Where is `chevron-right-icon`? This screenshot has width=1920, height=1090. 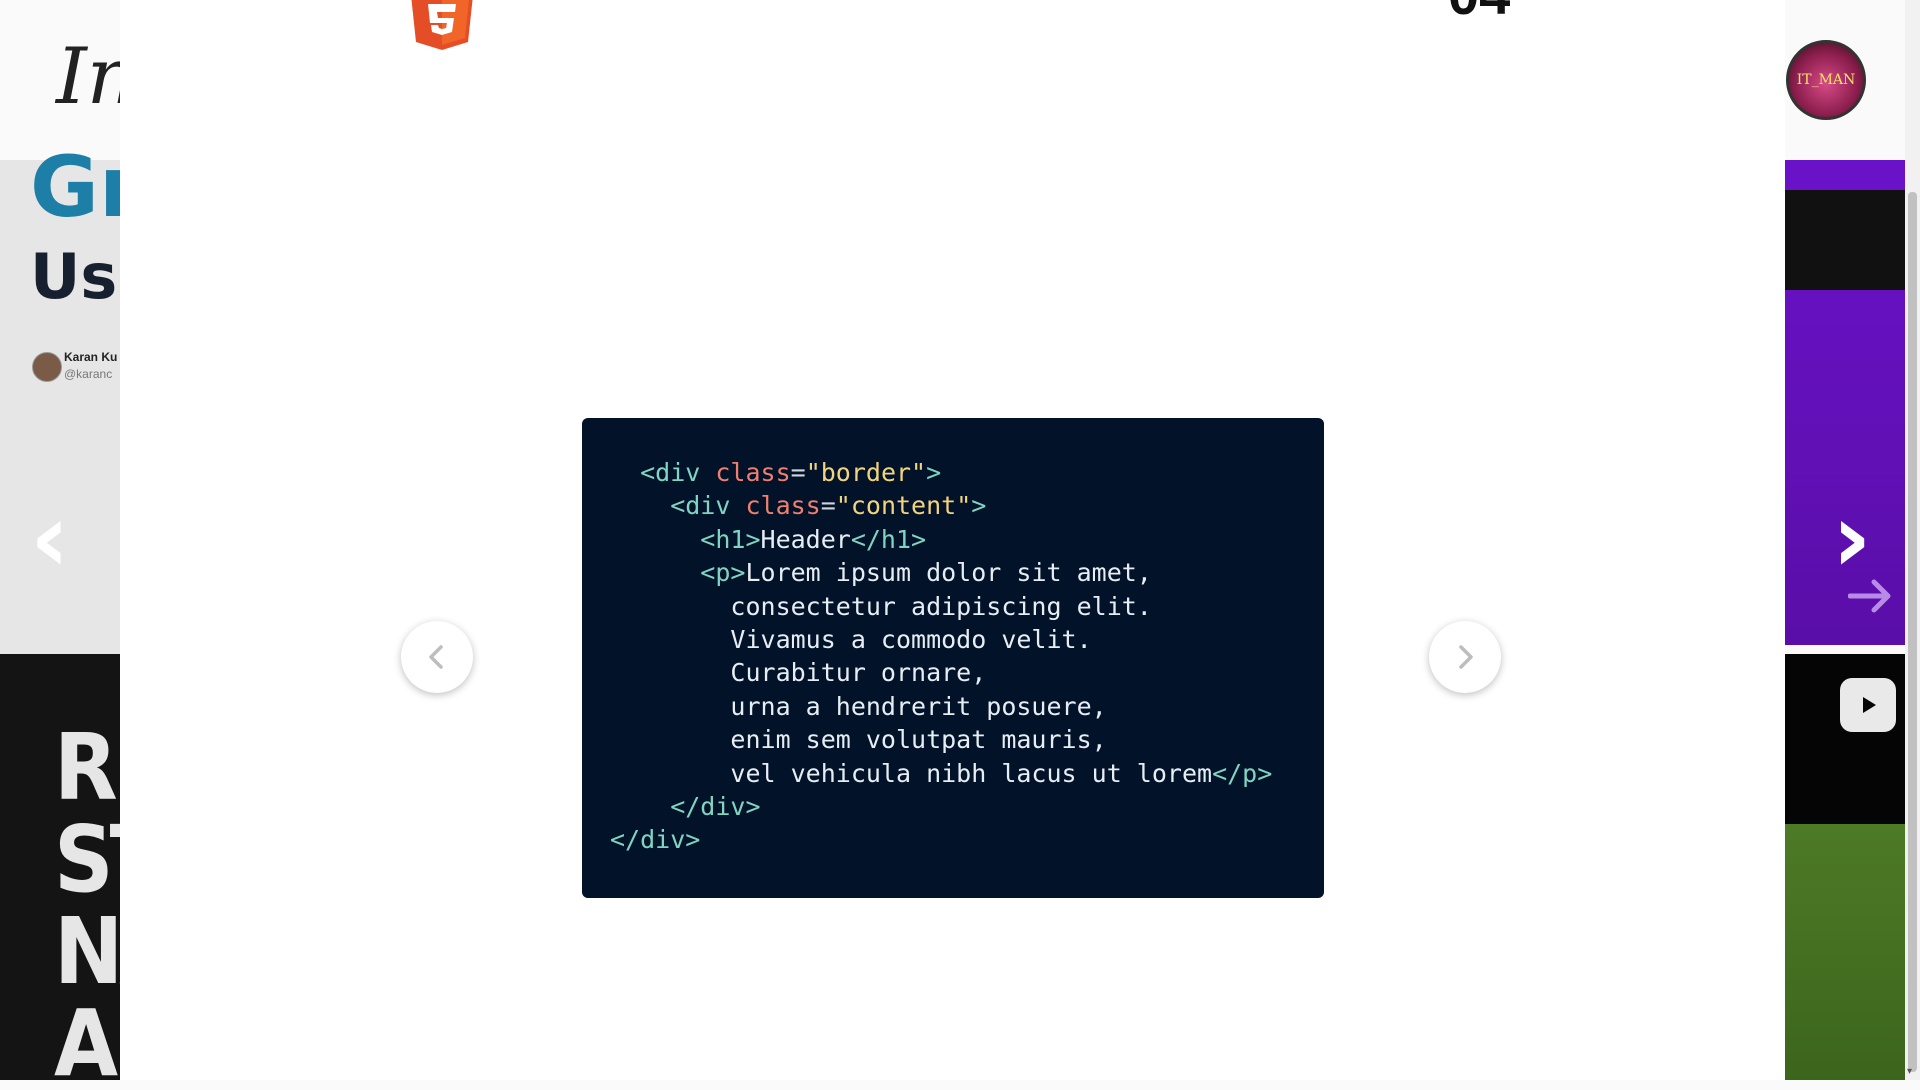 chevron-right-icon is located at coordinates (1466, 657).